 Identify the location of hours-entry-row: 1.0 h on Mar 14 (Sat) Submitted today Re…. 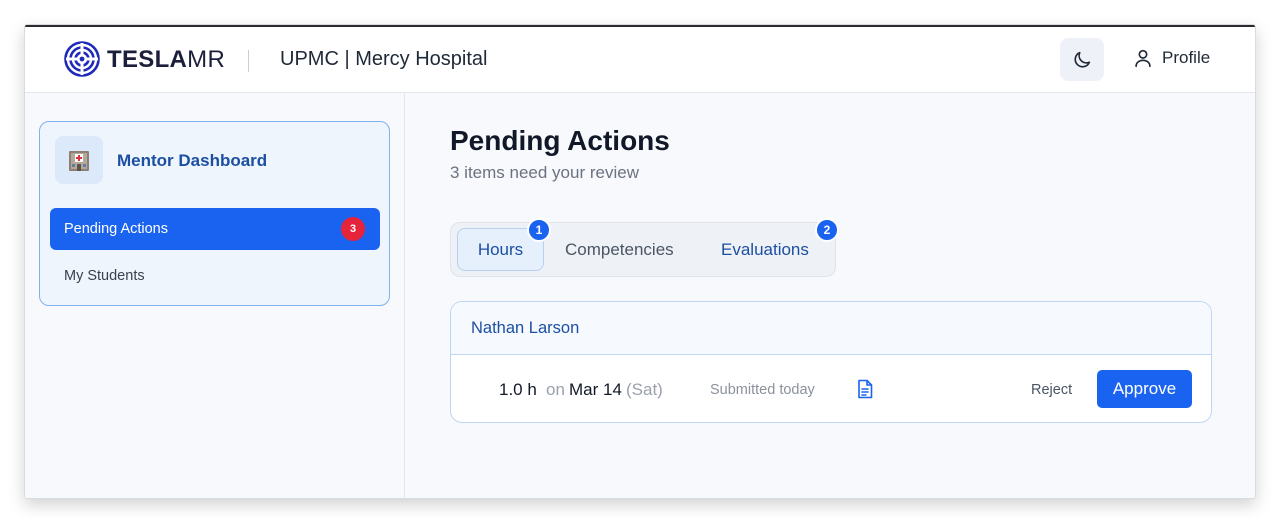
(831, 388).